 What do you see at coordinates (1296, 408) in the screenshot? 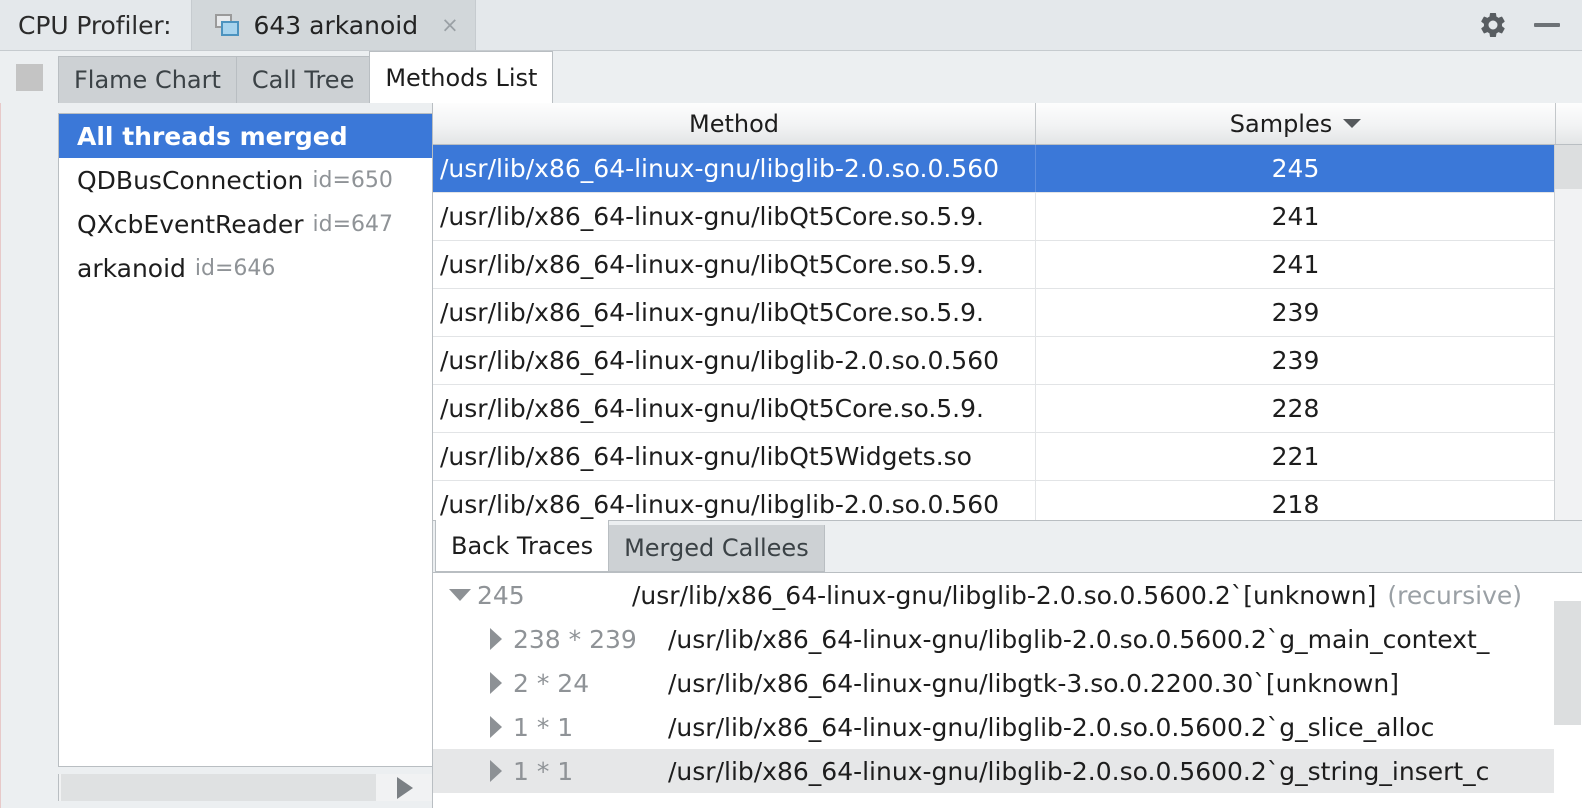
I see `cell-samples: 228` at bounding box center [1296, 408].